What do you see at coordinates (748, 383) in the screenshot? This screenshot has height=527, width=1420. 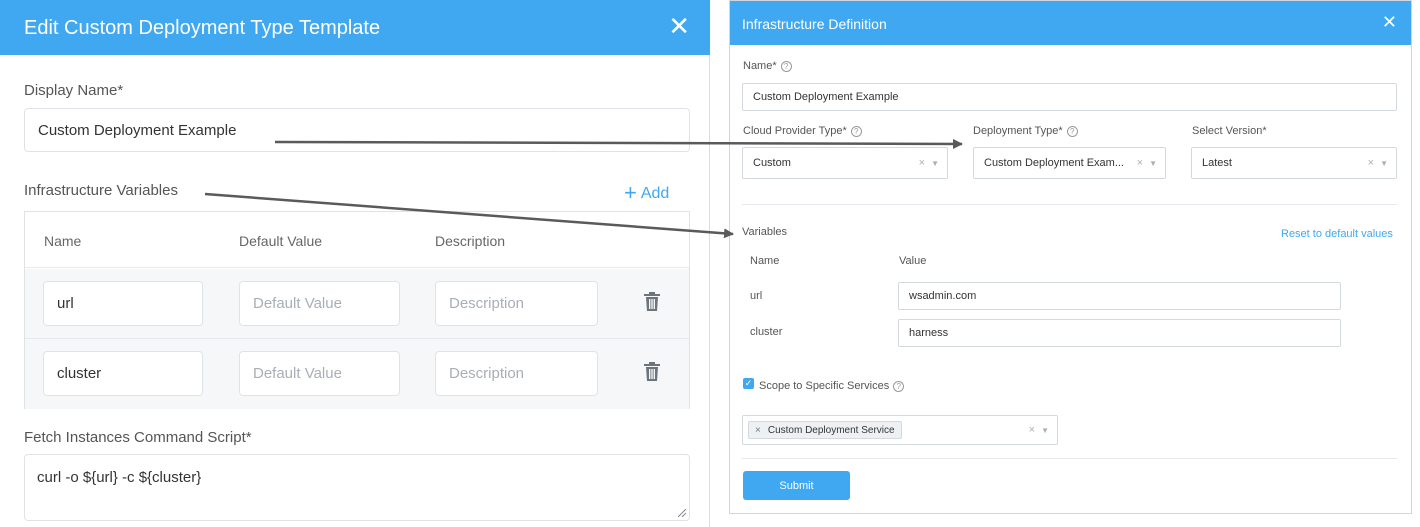 I see `scope-checkbox: ✓` at bounding box center [748, 383].